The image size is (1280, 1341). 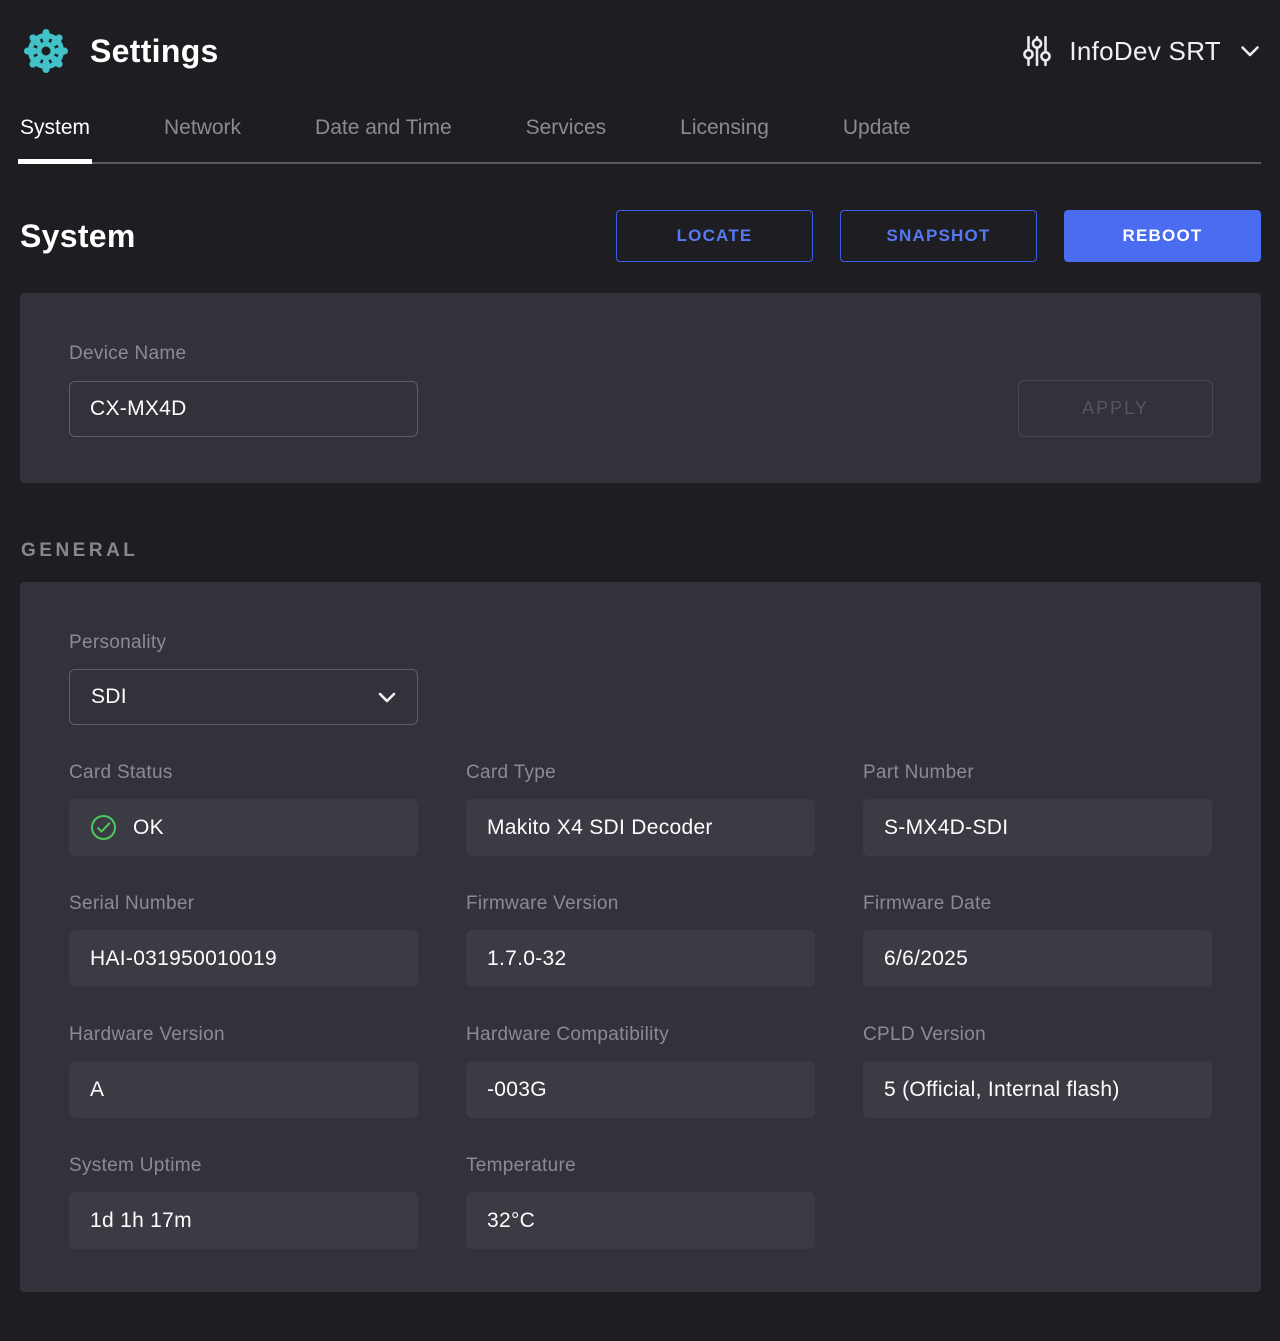 I want to click on reboot-button: REBOOT, so click(x=1162, y=236).